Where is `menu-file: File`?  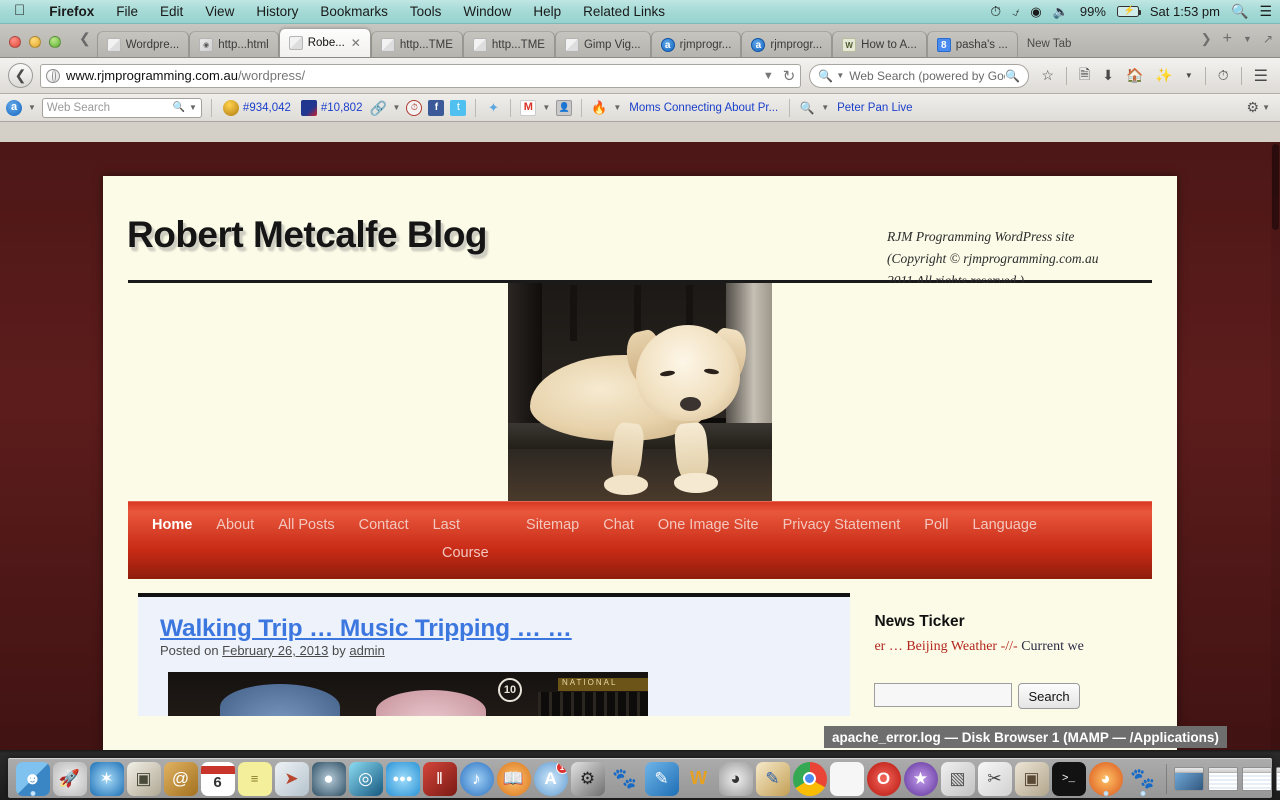 menu-file: File is located at coordinates (127, 11).